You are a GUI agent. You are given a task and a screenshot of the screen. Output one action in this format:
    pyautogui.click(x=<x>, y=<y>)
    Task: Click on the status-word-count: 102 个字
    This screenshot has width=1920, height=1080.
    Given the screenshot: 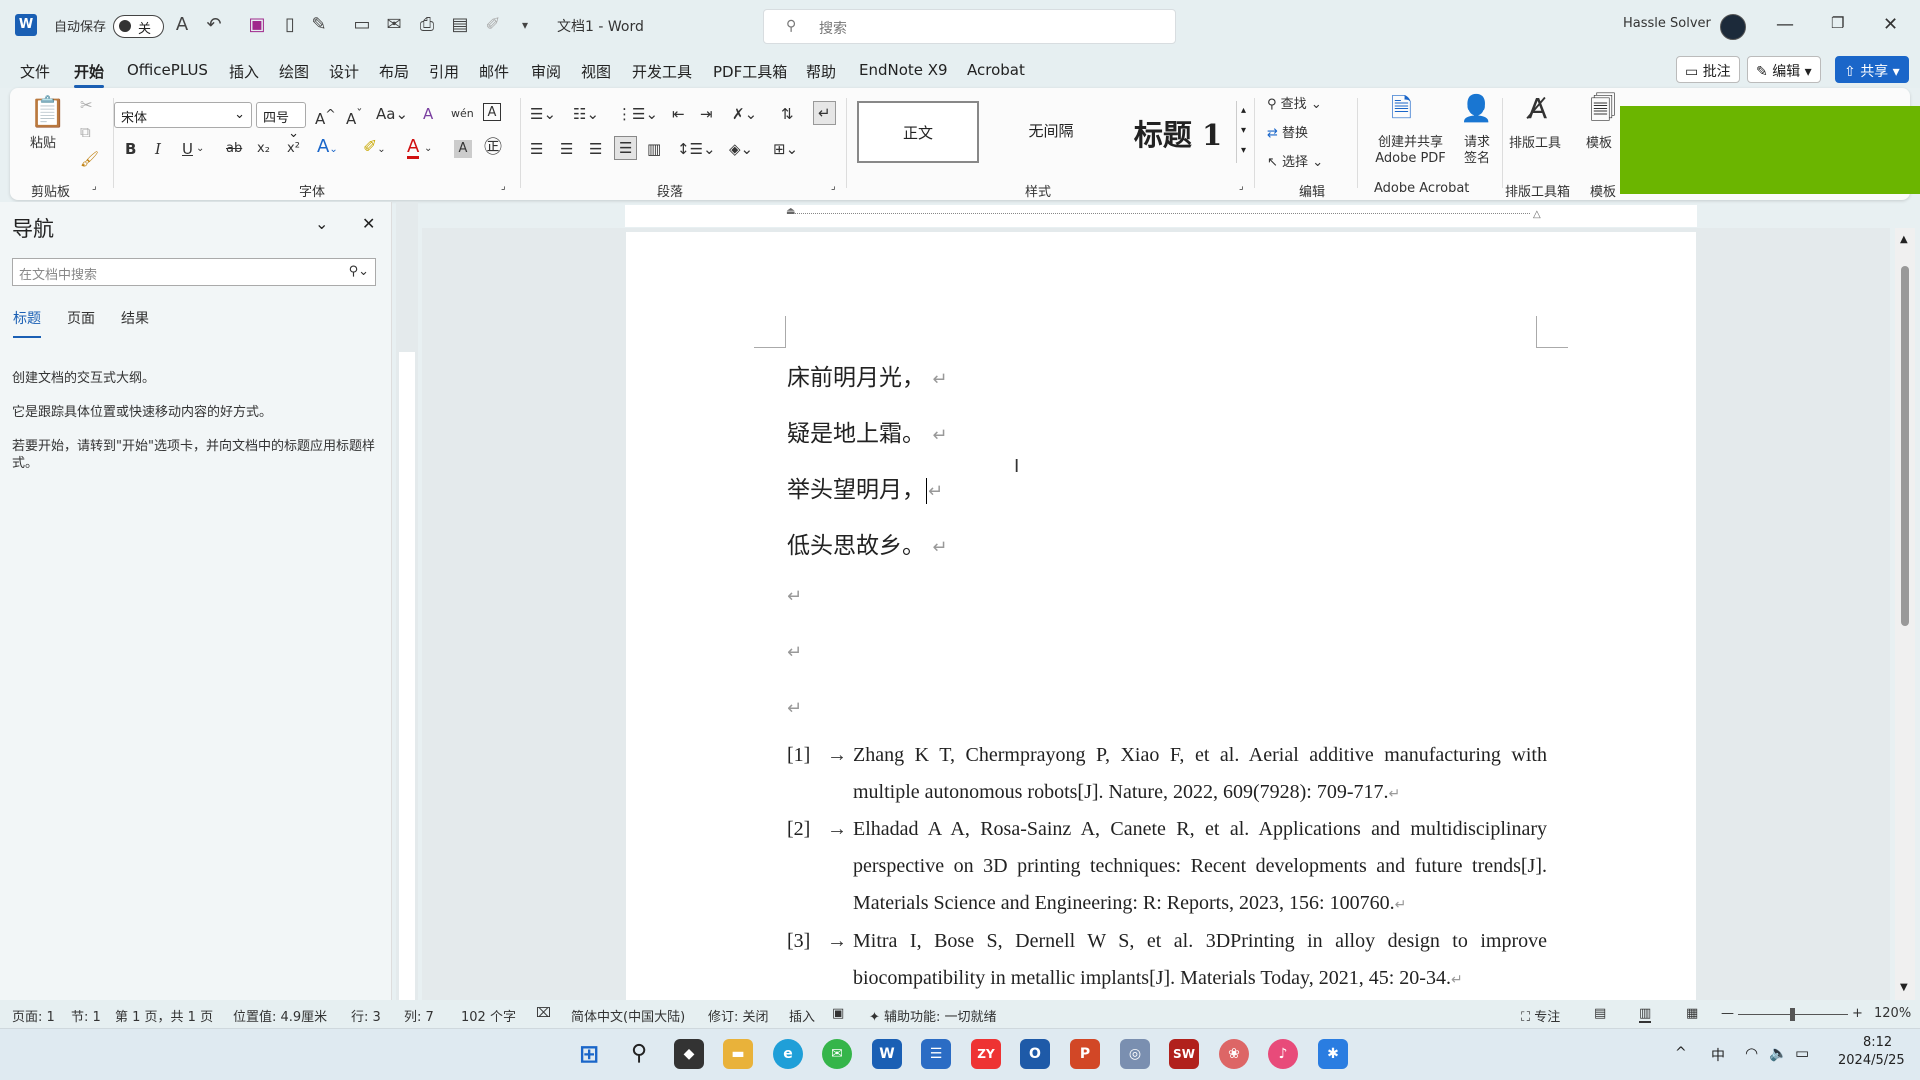 What is the action you would take?
    pyautogui.click(x=488, y=1015)
    